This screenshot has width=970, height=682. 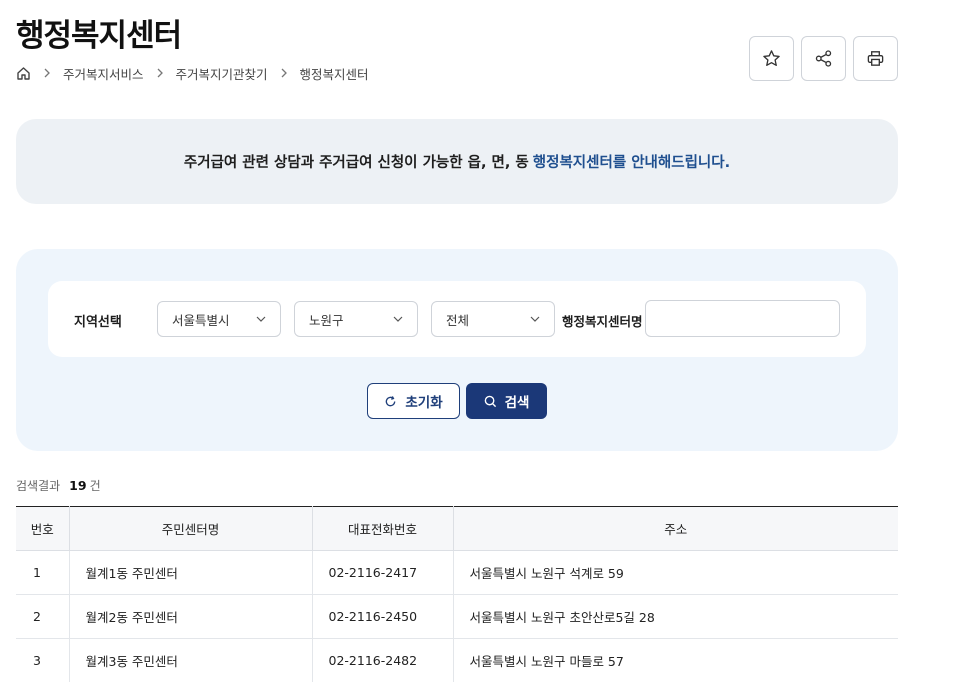 I want to click on search-icon, so click(x=490, y=401).